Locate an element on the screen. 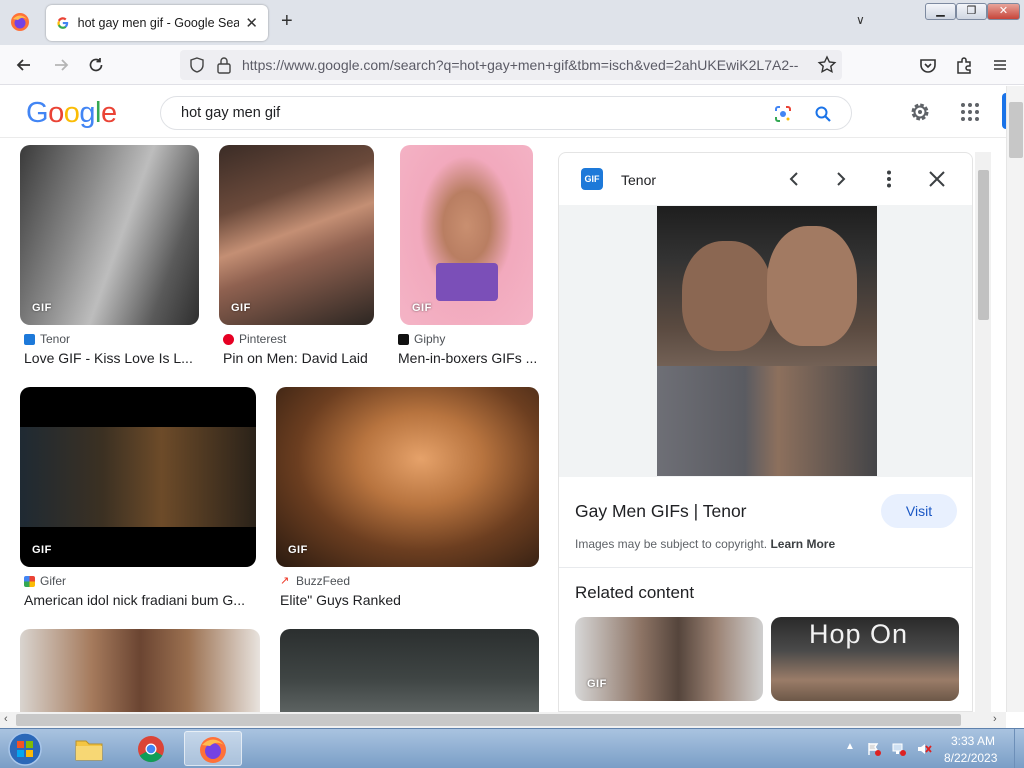  giphy-icon is located at coordinates (403, 339).